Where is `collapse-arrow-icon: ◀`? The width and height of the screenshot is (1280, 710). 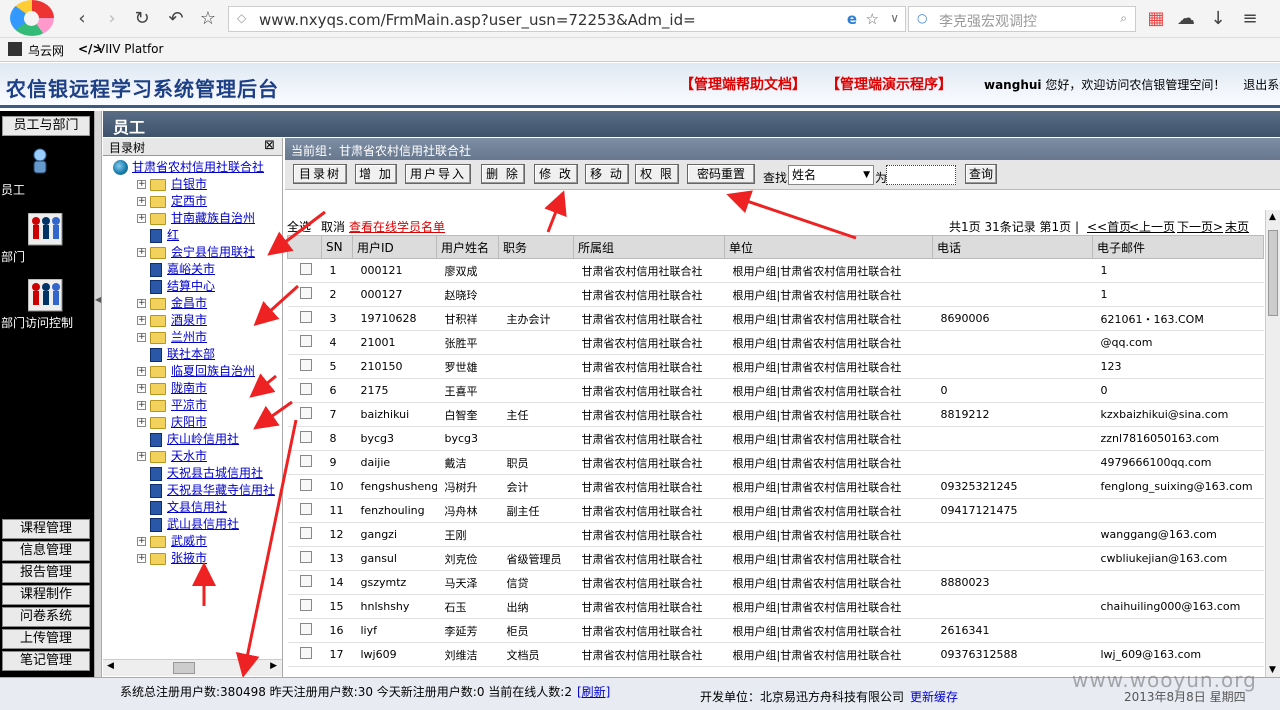
collapse-arrow-icon: ◀ is located at coordinates (98, 299).